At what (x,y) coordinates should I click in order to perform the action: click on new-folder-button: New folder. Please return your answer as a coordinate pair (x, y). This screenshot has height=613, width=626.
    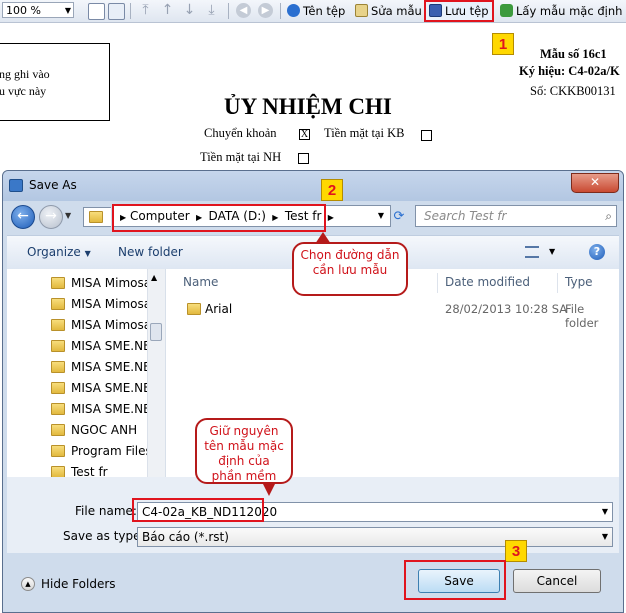
    Looking at the image, I should click on (150, 252).